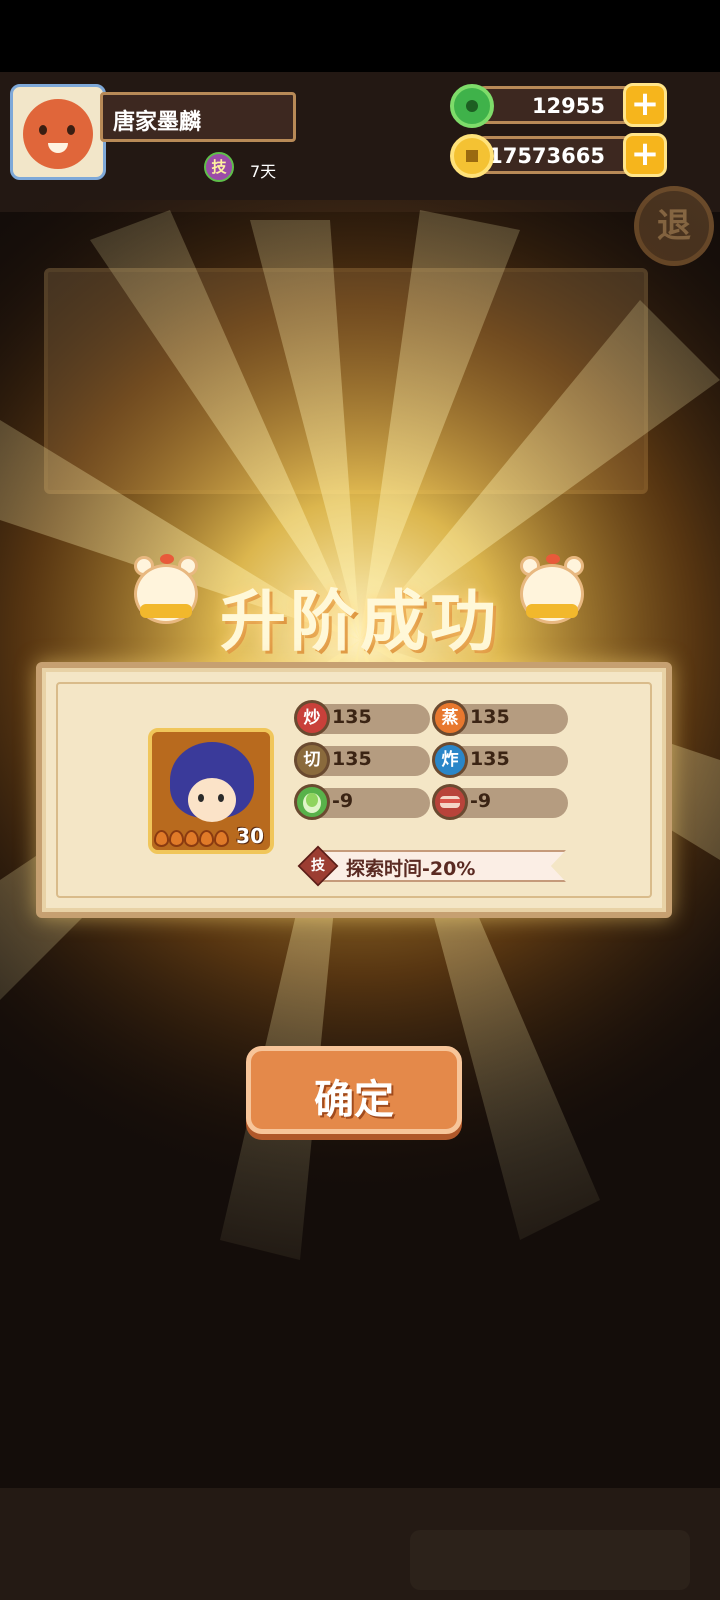 This screenshot has width=720, height=1600. I want to click on coin-icon, so click(472, 156).